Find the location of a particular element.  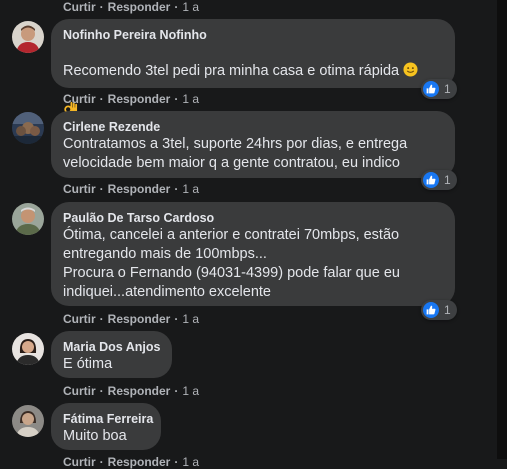

comment-bubble: Maria Dos Anjos E ótima is located at coordinates (111, 354).